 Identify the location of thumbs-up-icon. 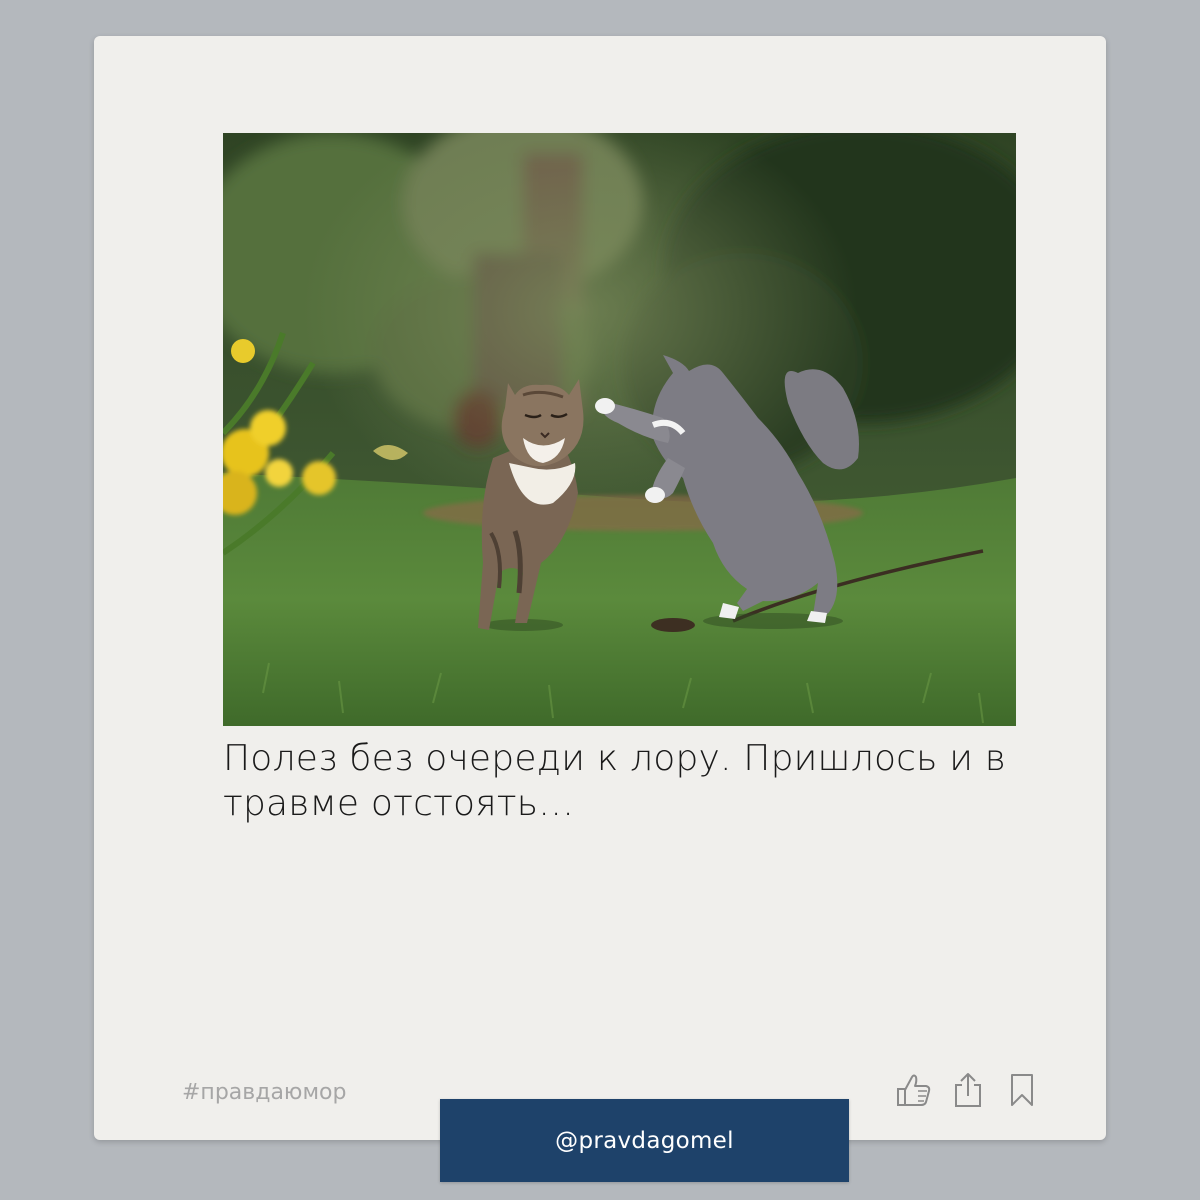
(914, 1090).